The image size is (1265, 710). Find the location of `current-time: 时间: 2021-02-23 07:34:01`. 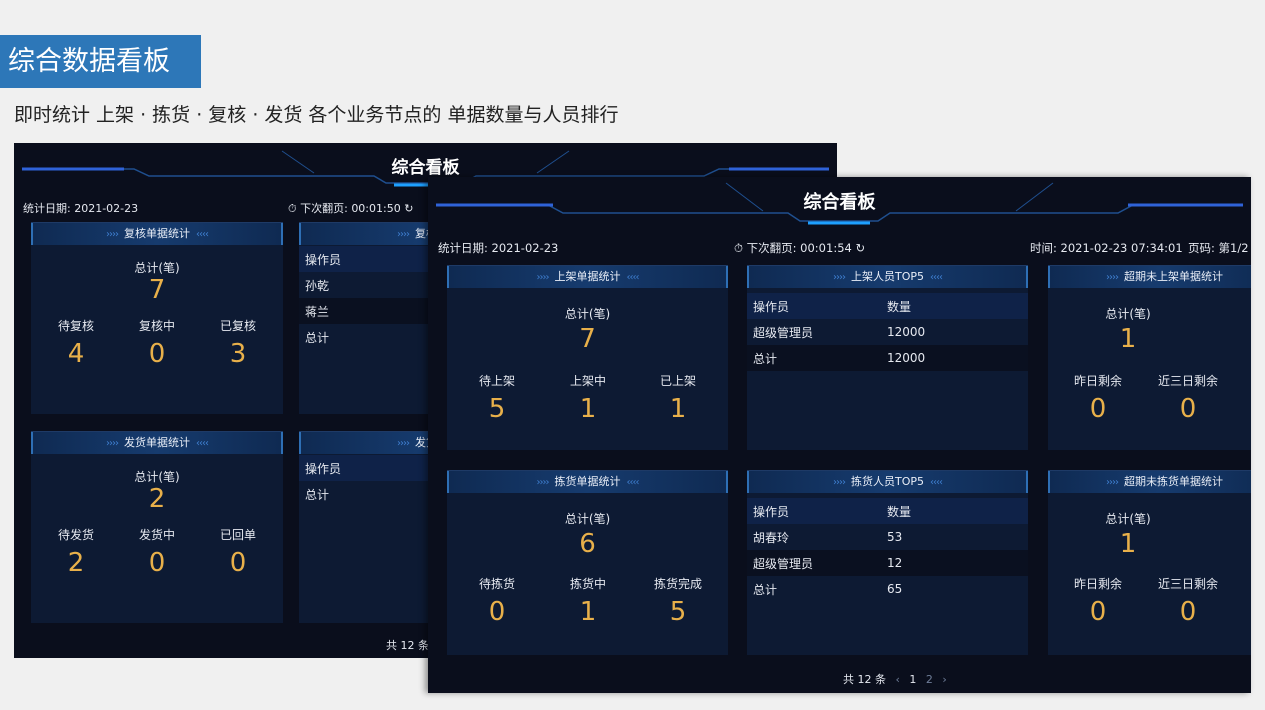

current-time: 时间: 2021-02-23 07:34:01 is located at coordinates (1106, 248).